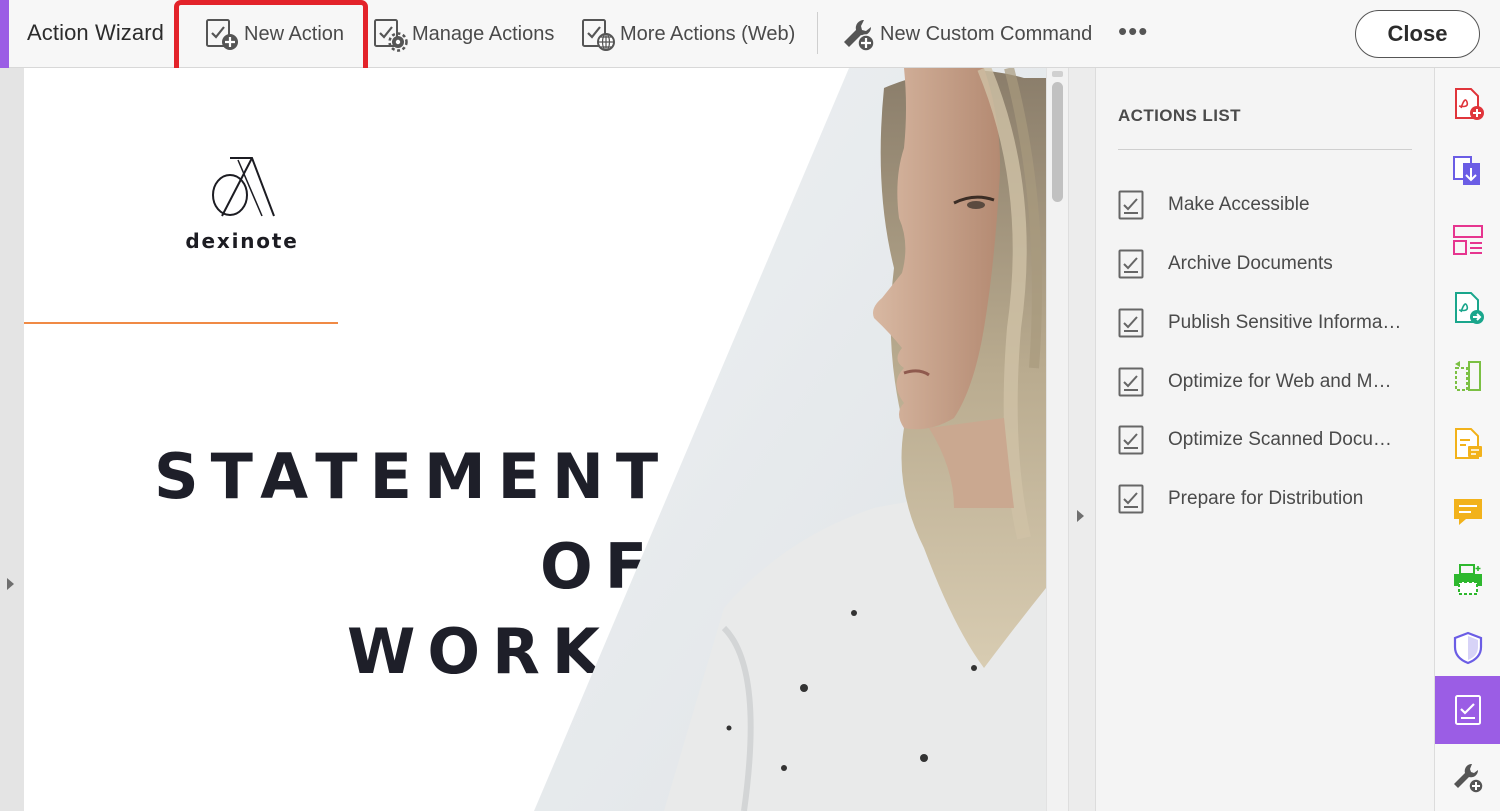 The width and height of the screenshot is (1500, 811). I want to click on rail-create-pdf, so click(1467, 104).